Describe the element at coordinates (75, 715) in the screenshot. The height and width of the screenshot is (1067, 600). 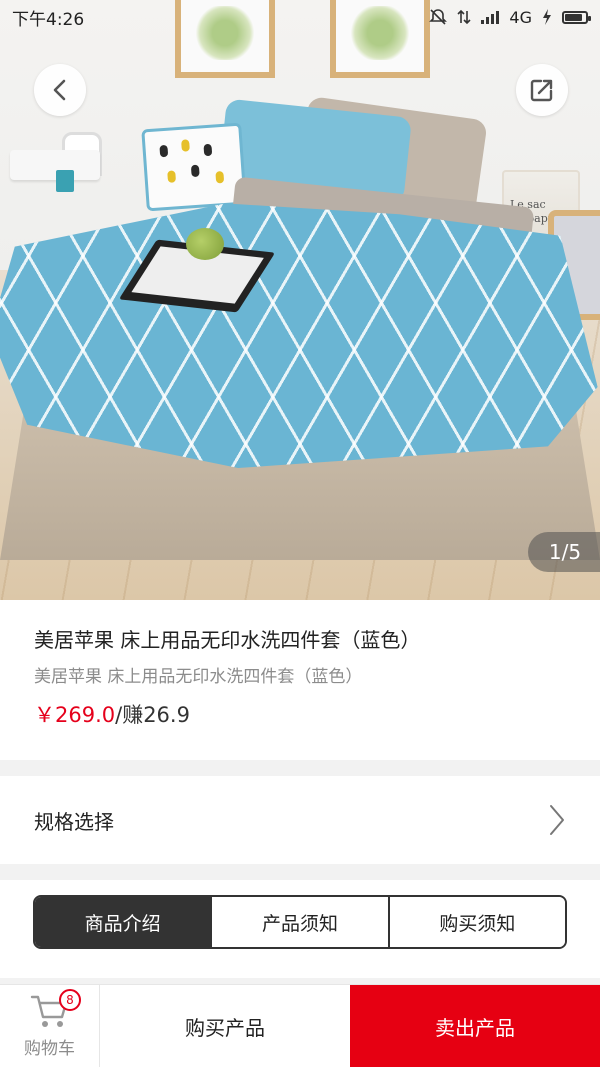
I see `product-price: ￥269.0` at that location.